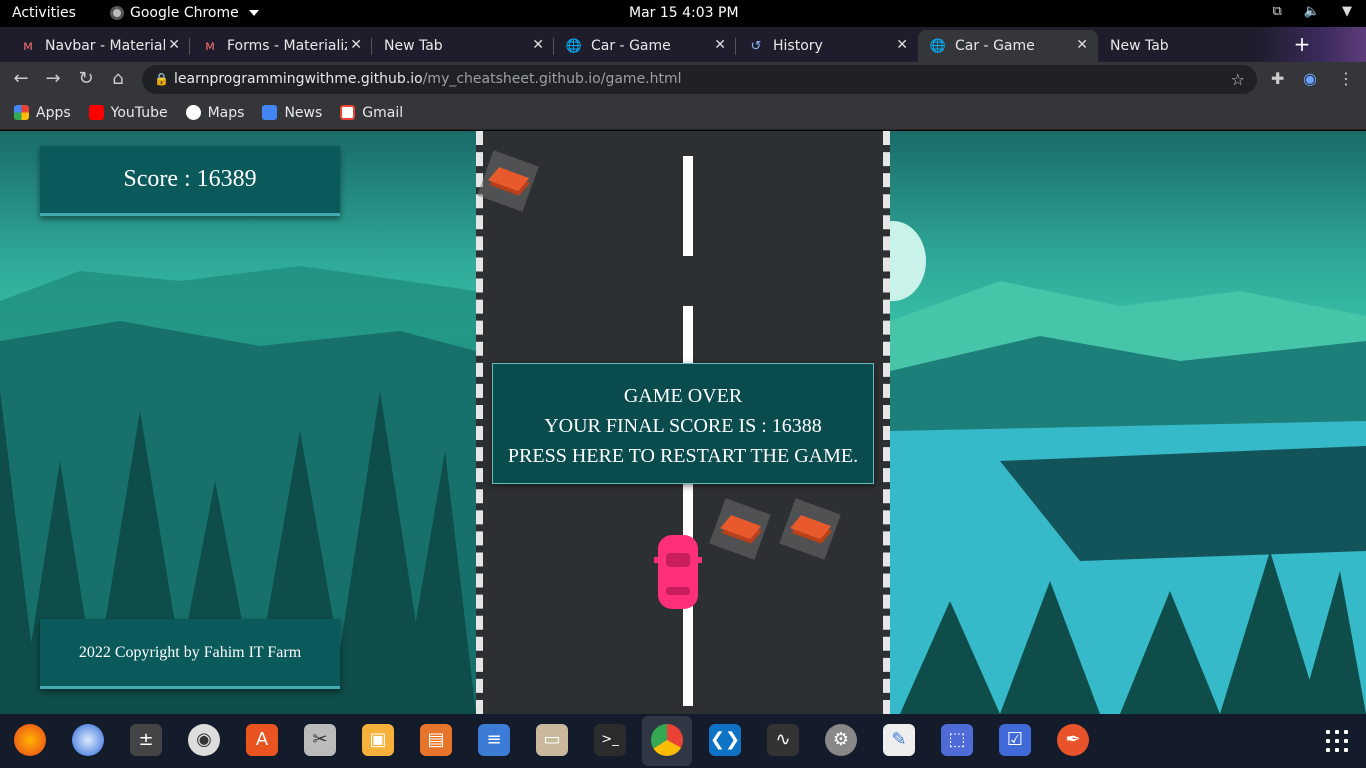 Image resolution: width=1366 pixels, height=768 pixels. What do you see at coordinates (756, 46) in the screenshot?
I see `history-icon: ↺` at bounding box center [756, 46].